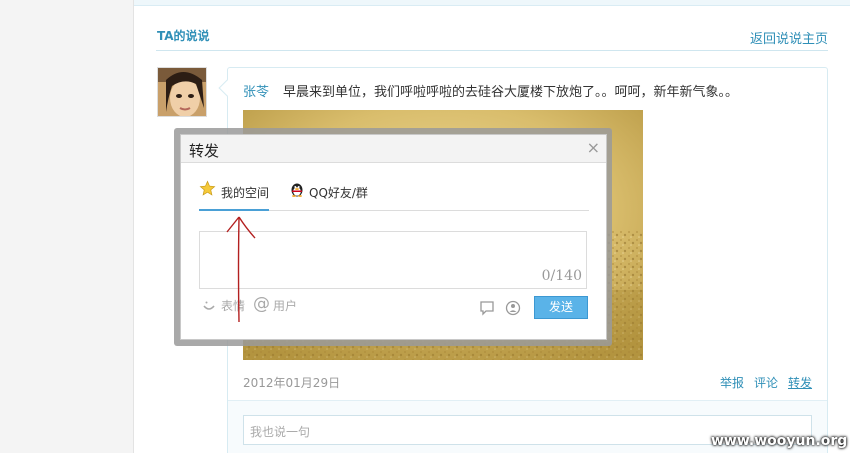 The height and width of the screenshot is (453, 850). Describe the element at coordinates (766, 382) in the screenshot. I see `comment-link: 评论` at that location.